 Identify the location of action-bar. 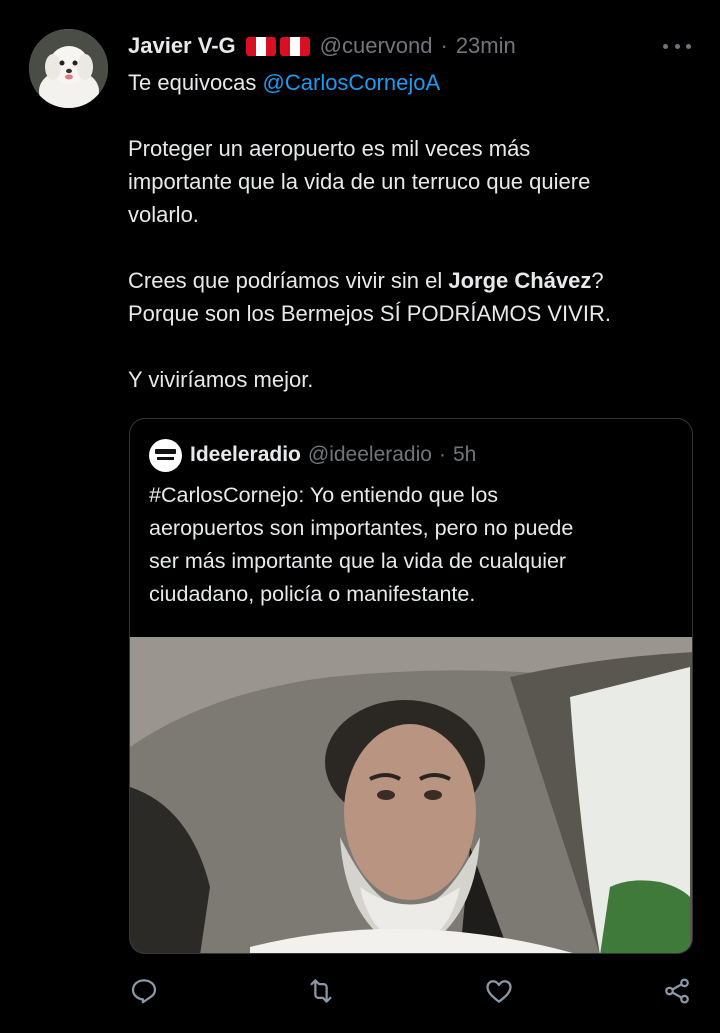
(360, 992).